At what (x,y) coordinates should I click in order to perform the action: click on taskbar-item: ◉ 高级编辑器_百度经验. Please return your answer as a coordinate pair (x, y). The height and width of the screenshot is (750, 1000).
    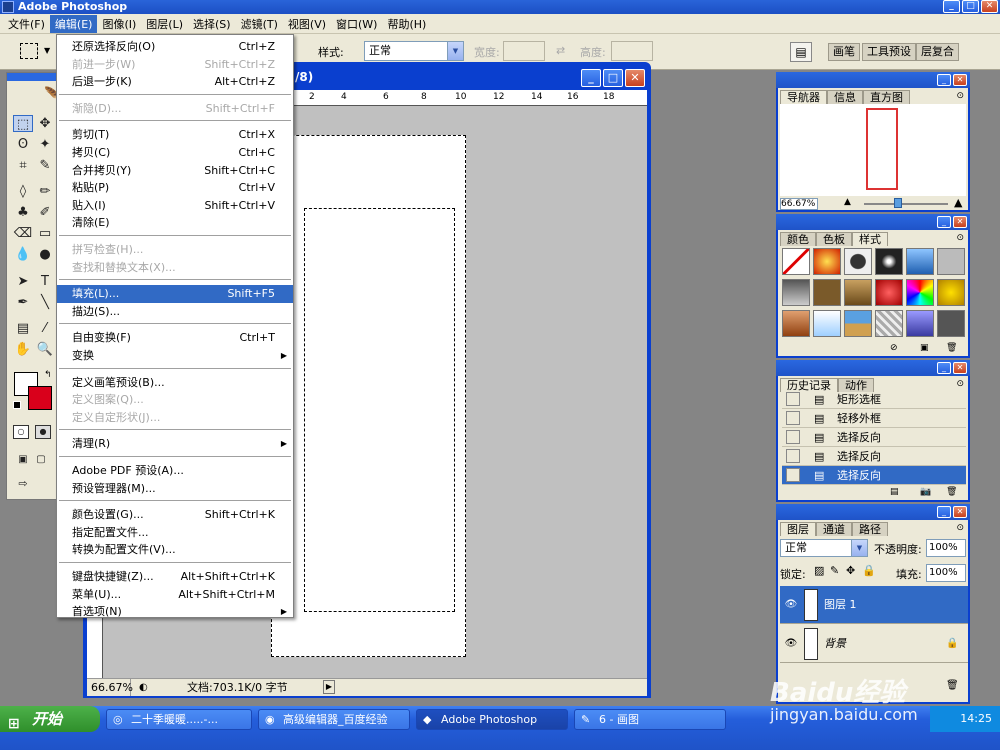
    Looking at the image, I should click on (334, 719).